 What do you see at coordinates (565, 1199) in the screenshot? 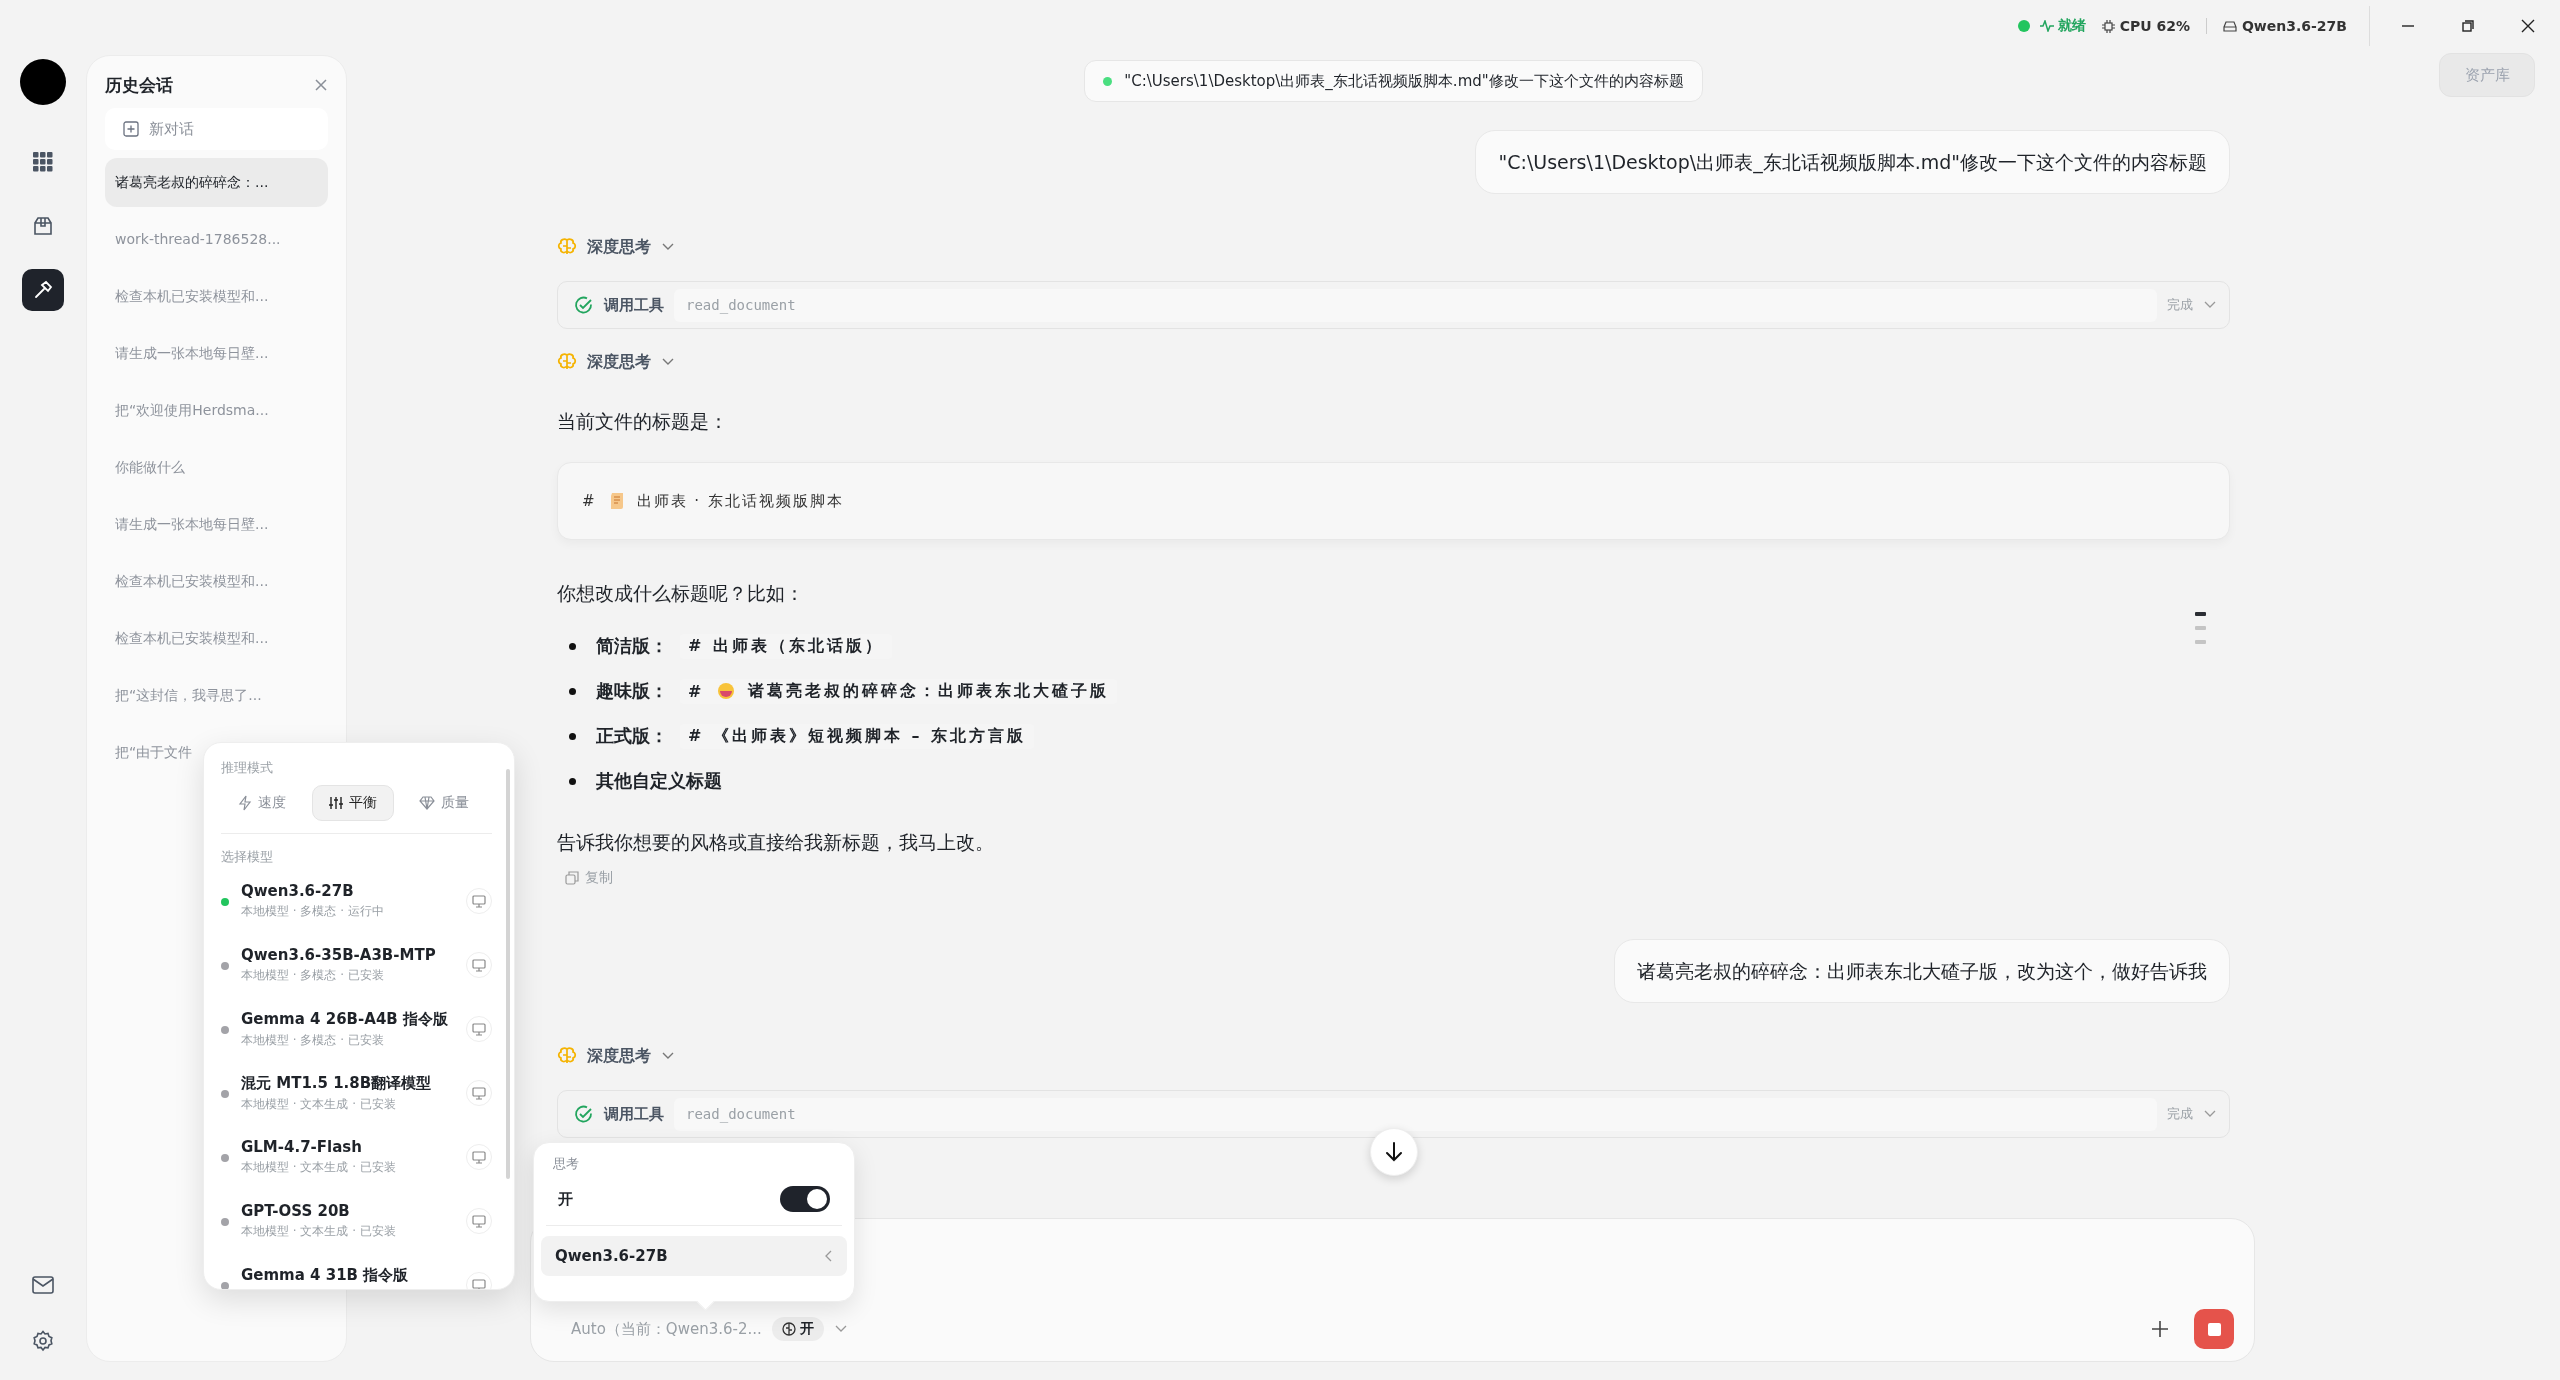
I see `toggle-label: 开` at bounding box center [565, 1199].